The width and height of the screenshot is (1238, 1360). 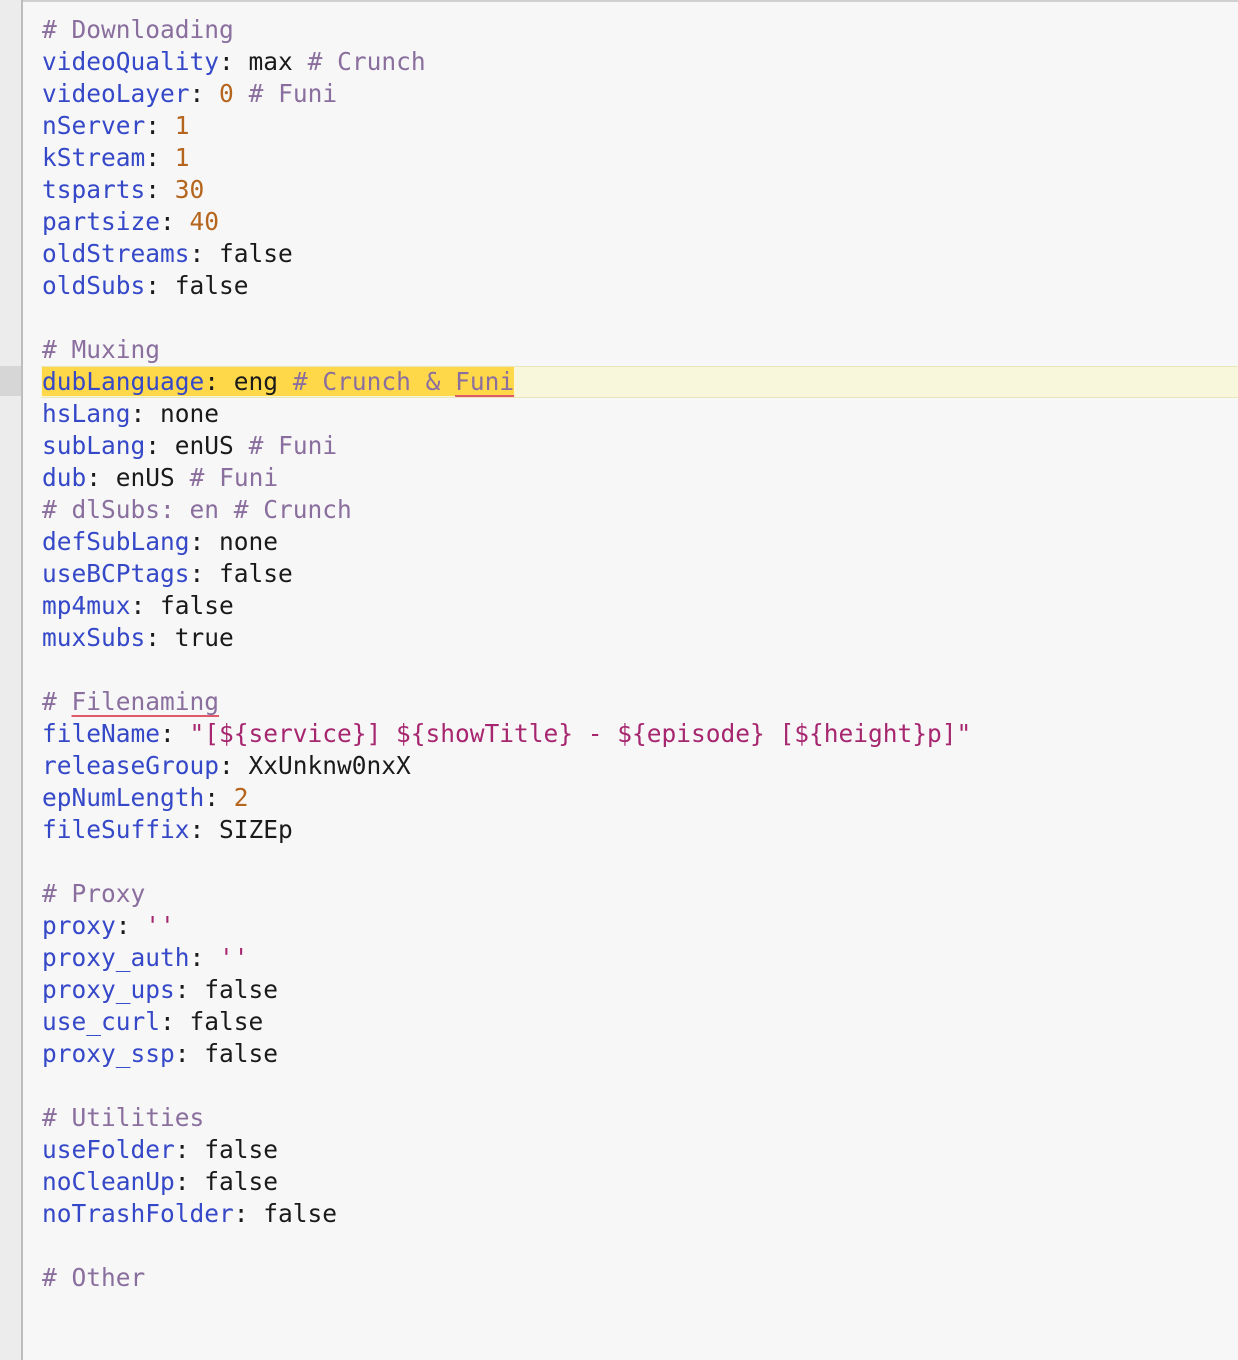 I want to click on code-line: tsparts: 30, so click(x=640, y=190).